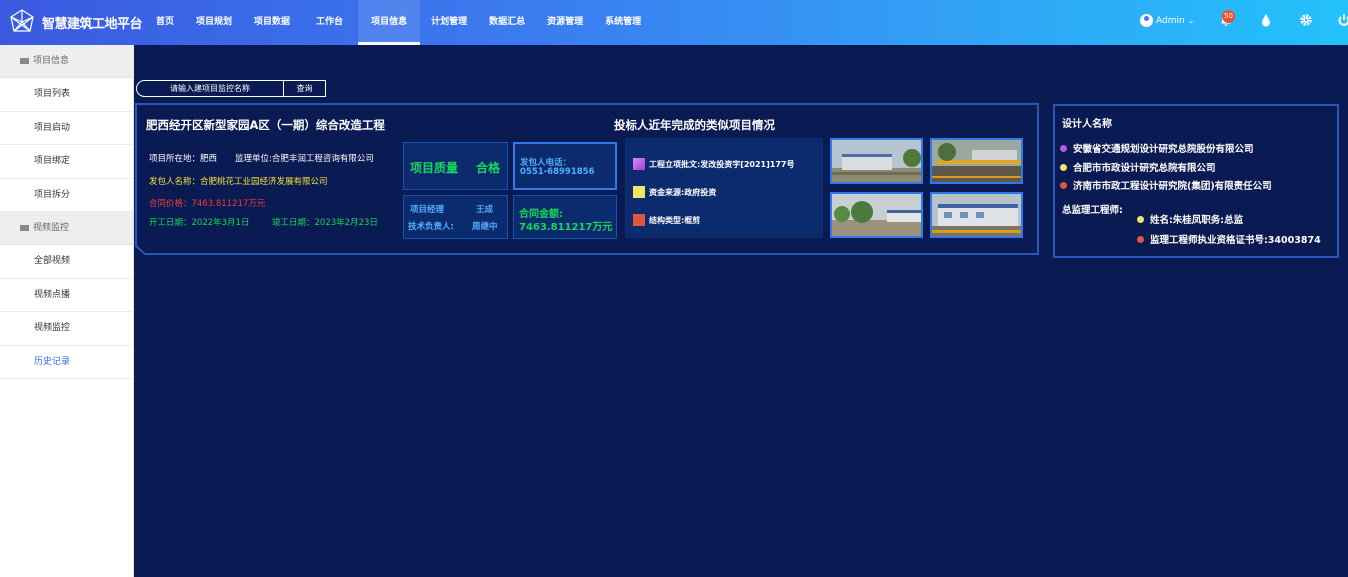 The image size is (1348, 577). I want to click on chief-supervisor-item: 姓名:朱桂凤职务:总监, so click(1190, 219).